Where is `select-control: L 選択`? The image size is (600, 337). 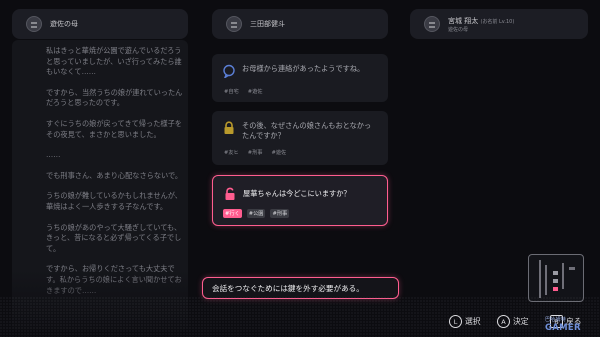
select-control: L 選択 is located at coordinates (465, 321).